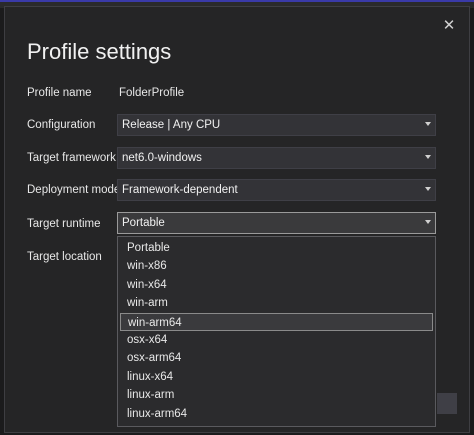  I want to click on target-framework-select-value: net6.0-windows, so click(162, 158).